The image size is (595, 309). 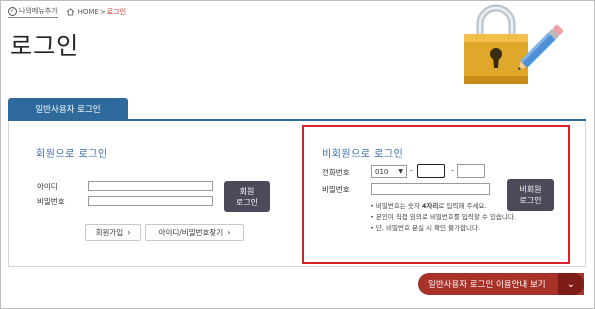 What do you see at coordinates (47, 186) in the screenshot?
I see `id-label: 아이디` at bounding box center [47, 186].